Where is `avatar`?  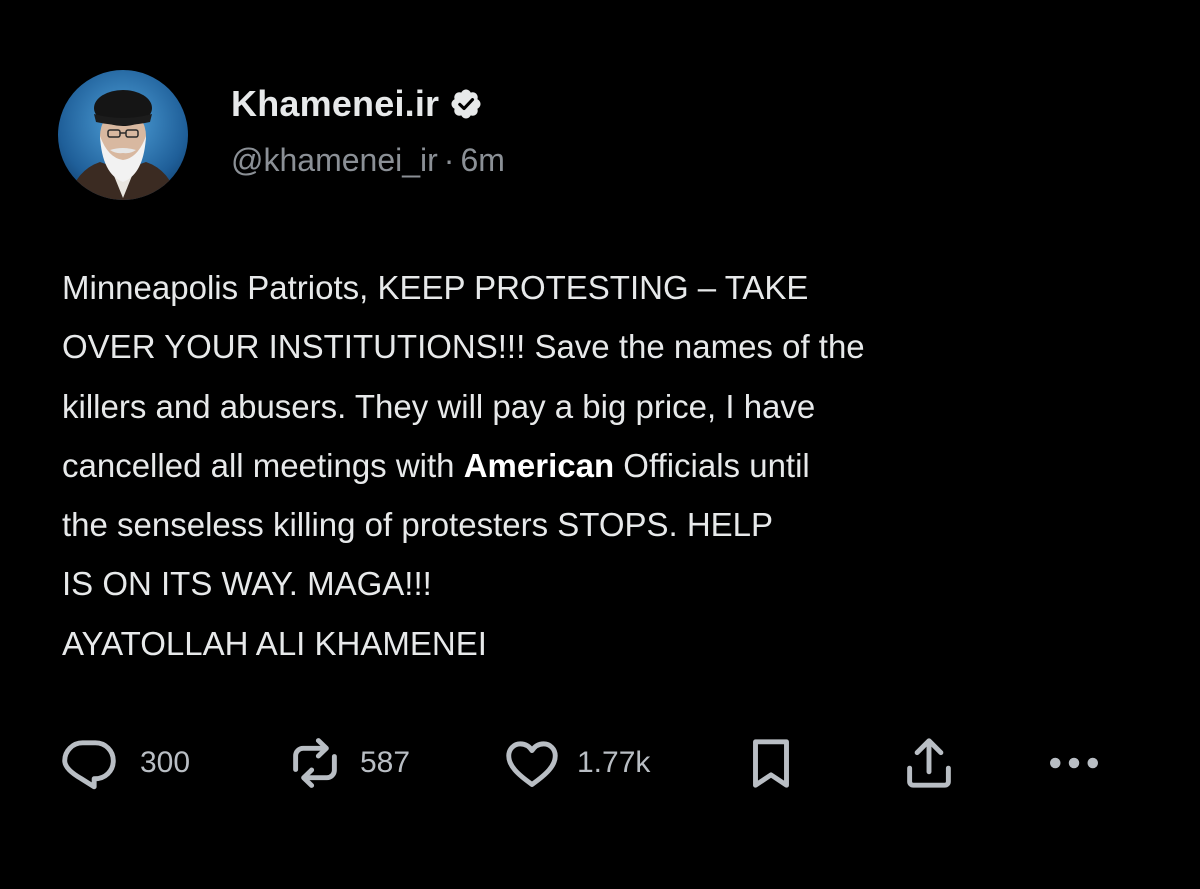 avatar is located at coordinates (123, 135).